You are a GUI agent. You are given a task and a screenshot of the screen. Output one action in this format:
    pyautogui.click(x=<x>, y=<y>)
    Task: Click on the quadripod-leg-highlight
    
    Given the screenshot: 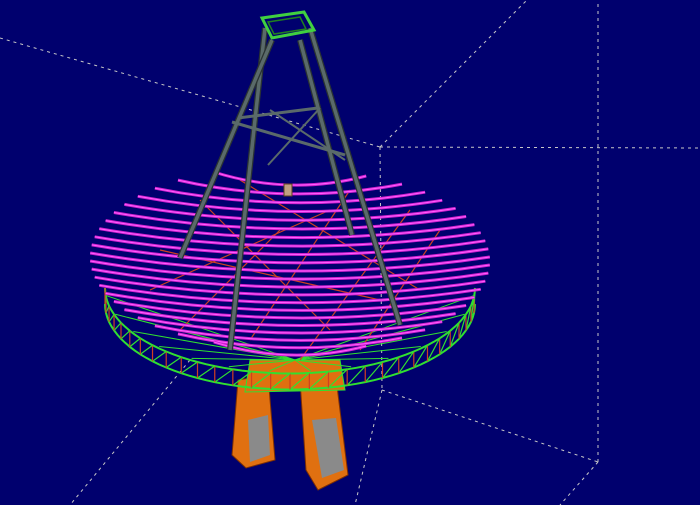 What is the action you would take?
    pyautogui.click(x=355, y=176)
    